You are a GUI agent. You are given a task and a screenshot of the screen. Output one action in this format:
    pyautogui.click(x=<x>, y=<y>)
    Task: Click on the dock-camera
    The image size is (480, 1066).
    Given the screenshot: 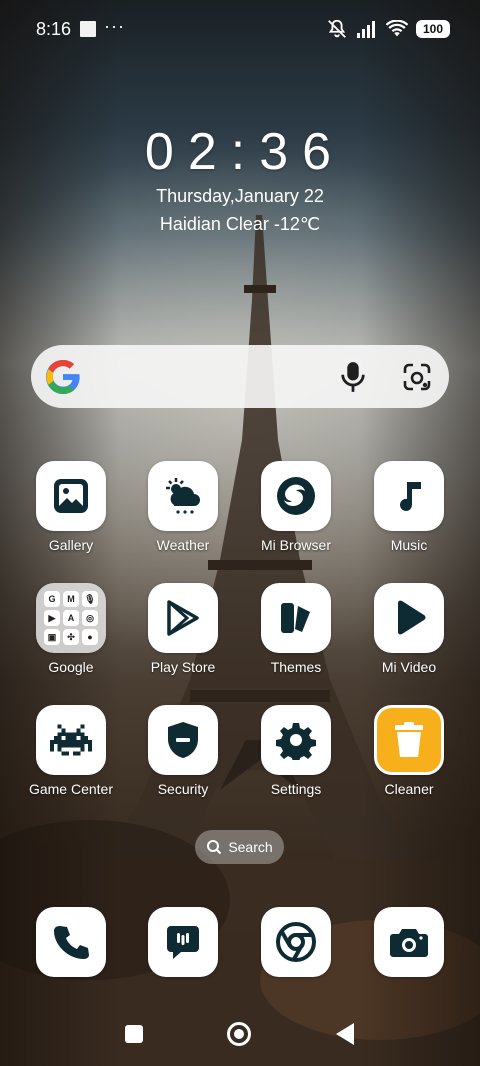 What is the action you would take?
    pyautogui.click(x=409, y=942)
    